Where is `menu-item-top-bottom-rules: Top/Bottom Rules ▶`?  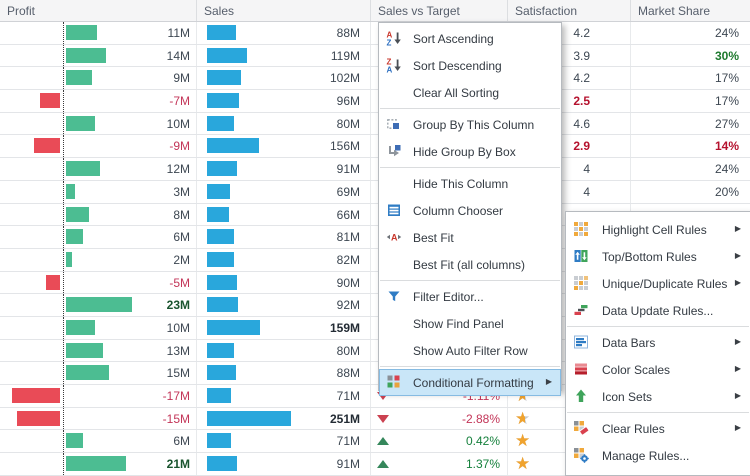
menu-item-top-bottom-rules: Top/Bottom Rules ▶ is located at coordinates (658, 256).